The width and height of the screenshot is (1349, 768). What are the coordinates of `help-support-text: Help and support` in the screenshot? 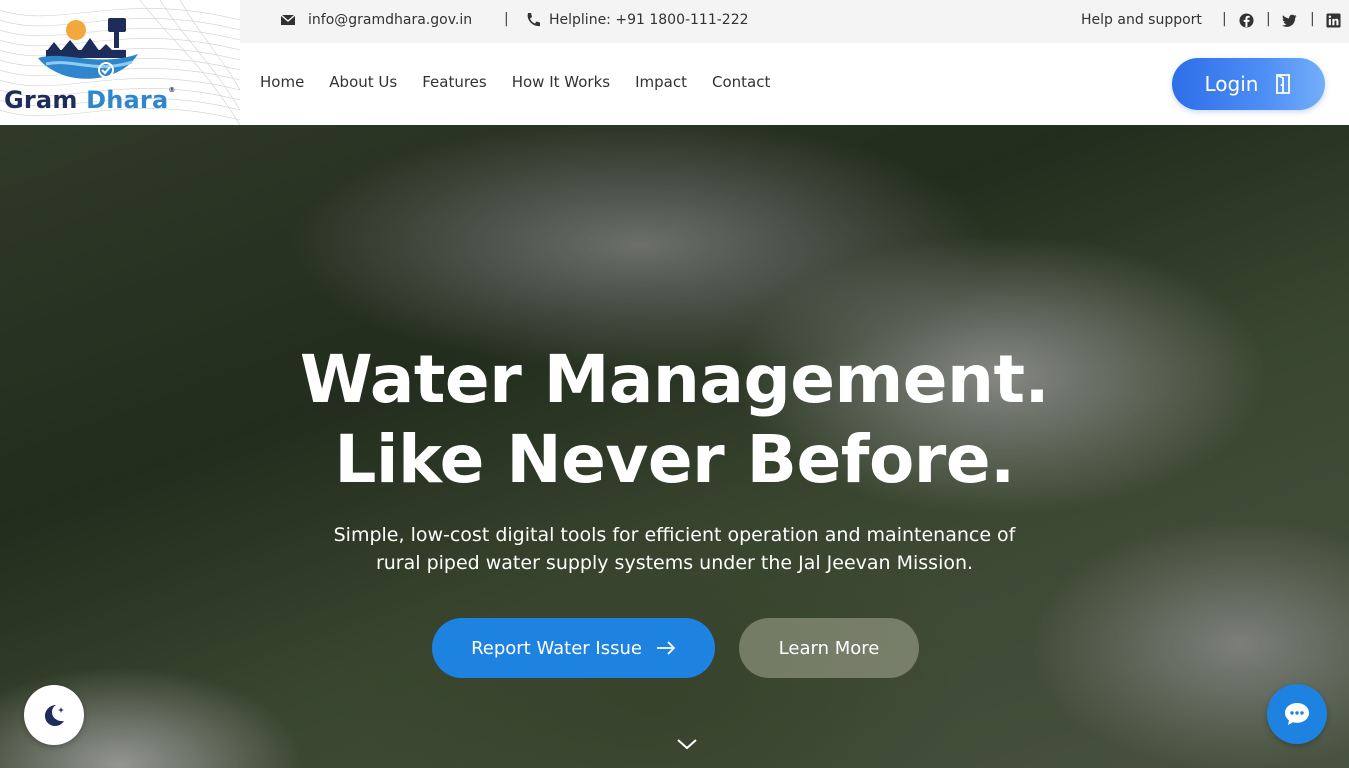 It's located at (1141, 20).